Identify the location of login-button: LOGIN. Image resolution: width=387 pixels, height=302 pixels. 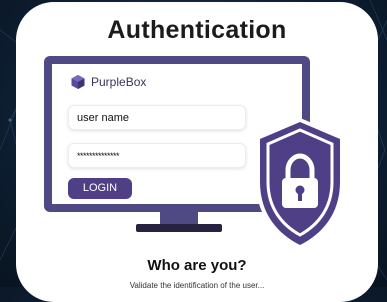
(100, 188).